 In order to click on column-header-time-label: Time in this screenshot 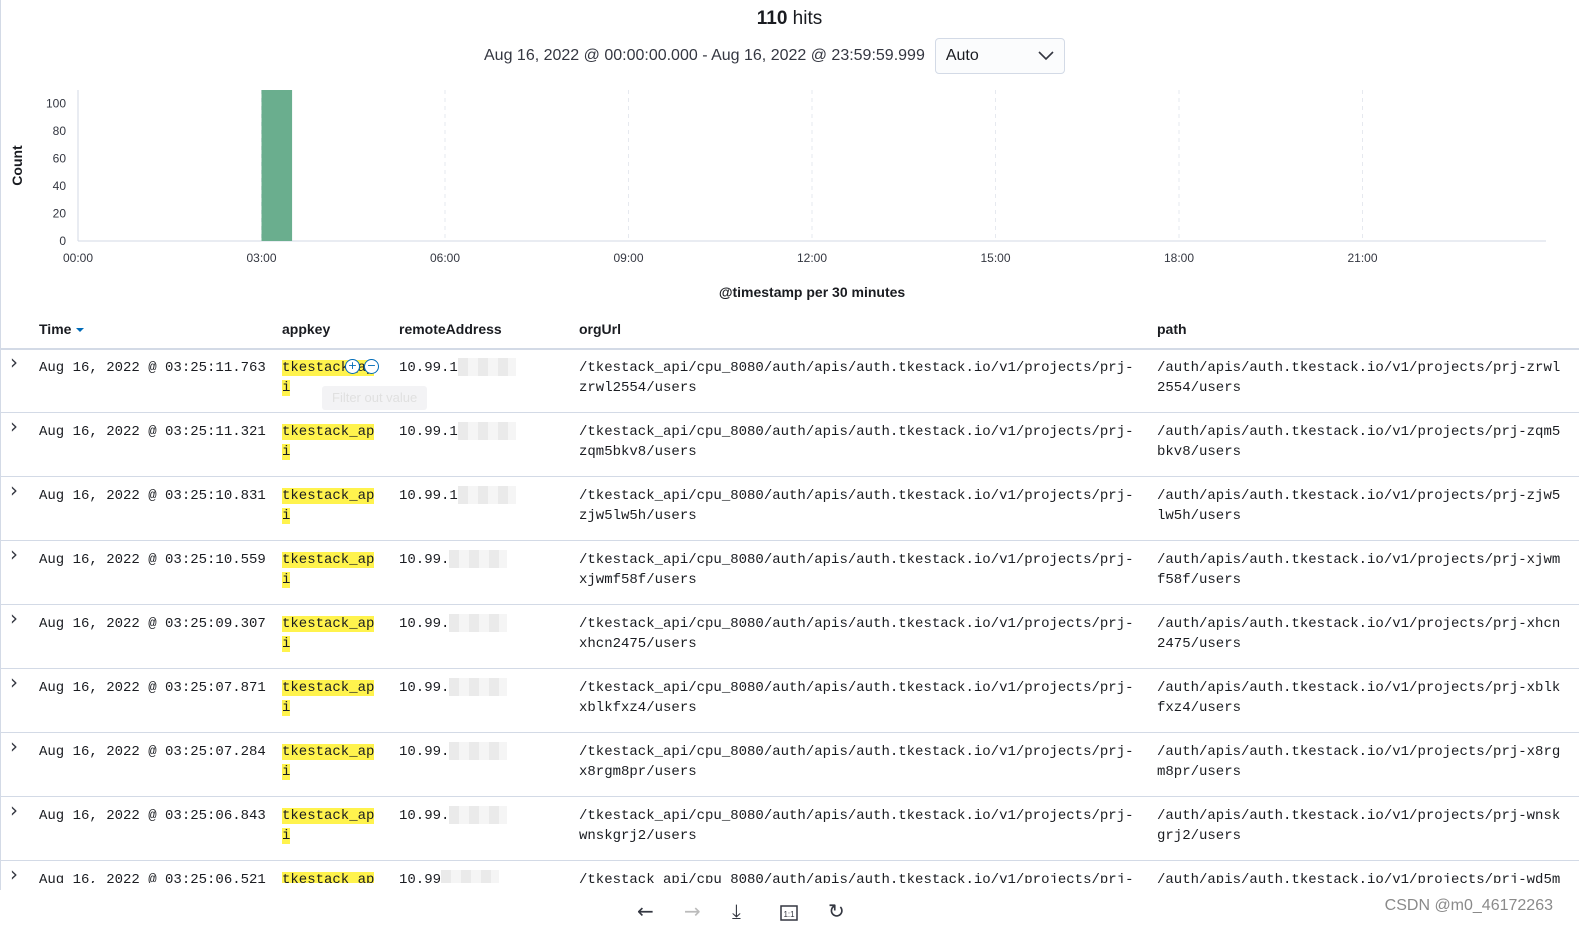, I will do `click(55, 329)`.